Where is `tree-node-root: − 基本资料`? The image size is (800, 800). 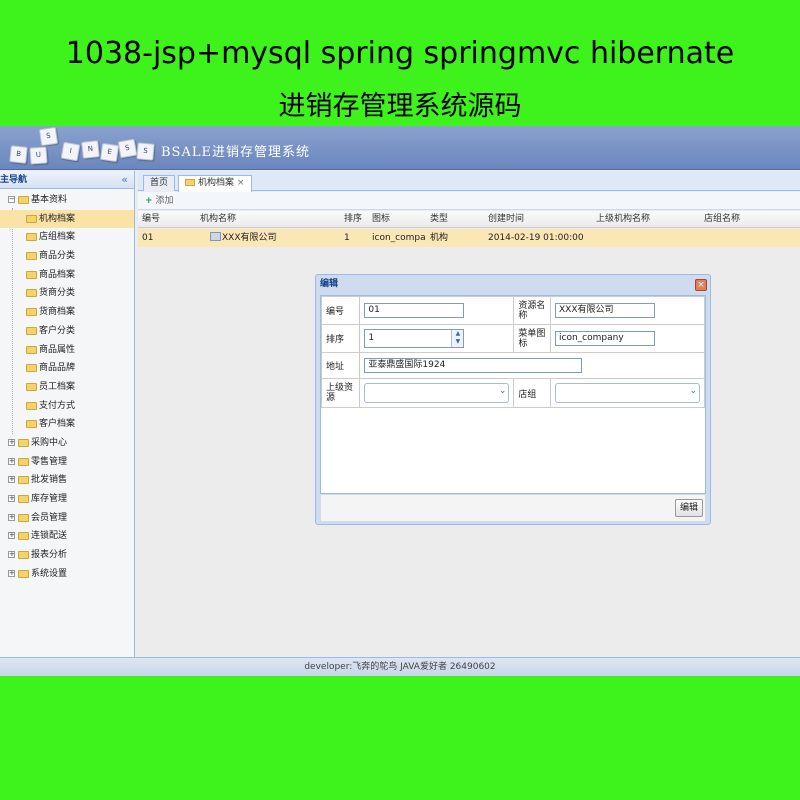
tree-node-root: − 基本资料 is located at coordinates (67, 200).